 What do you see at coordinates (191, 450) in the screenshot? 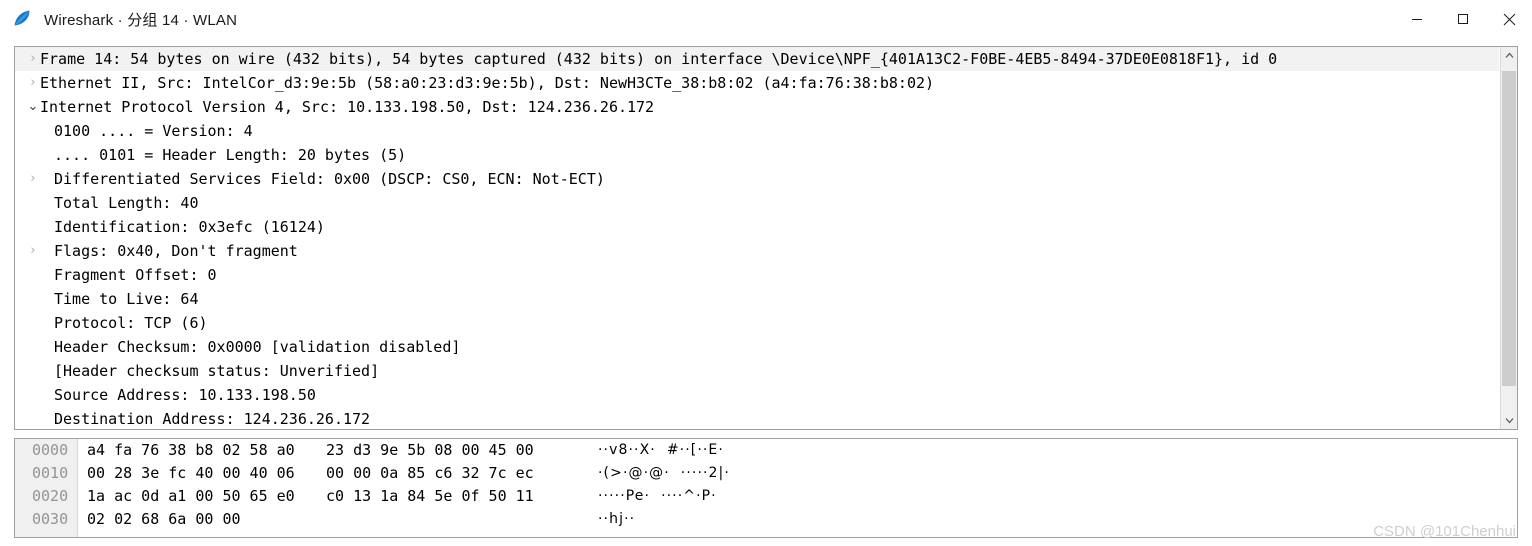
I see `hex-bytes-group-1: a4 fa 76 38 b8 02 58 a0` at bounding box center [191, 450].